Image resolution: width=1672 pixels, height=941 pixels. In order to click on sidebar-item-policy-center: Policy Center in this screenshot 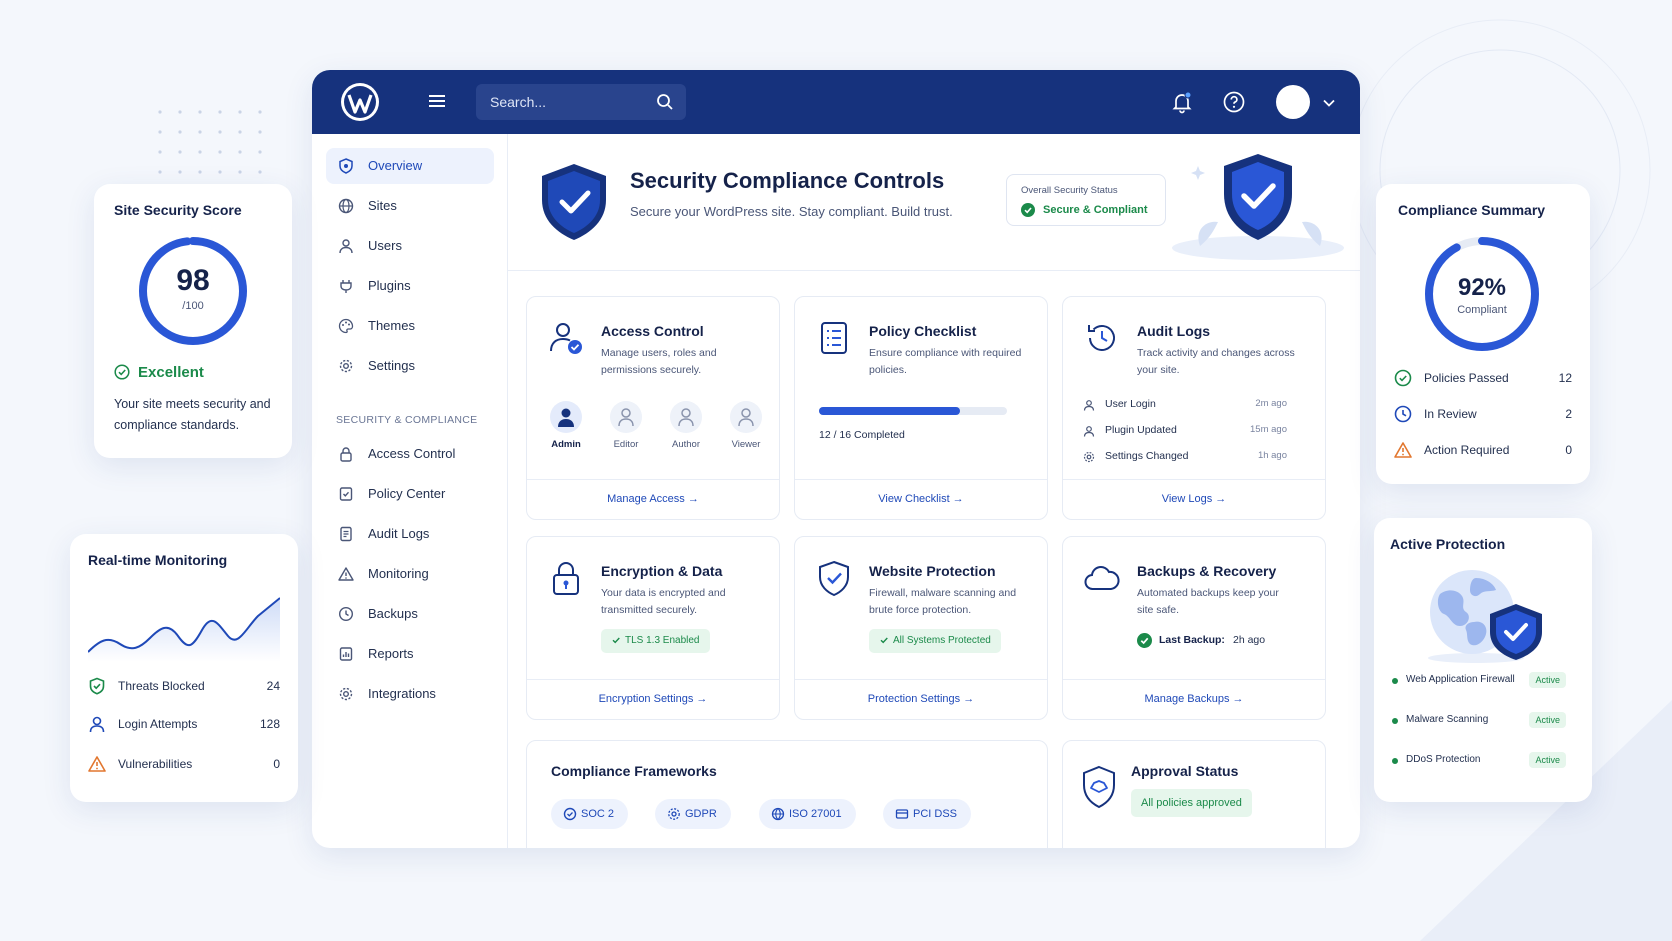, I will do `click(410, 494)`.